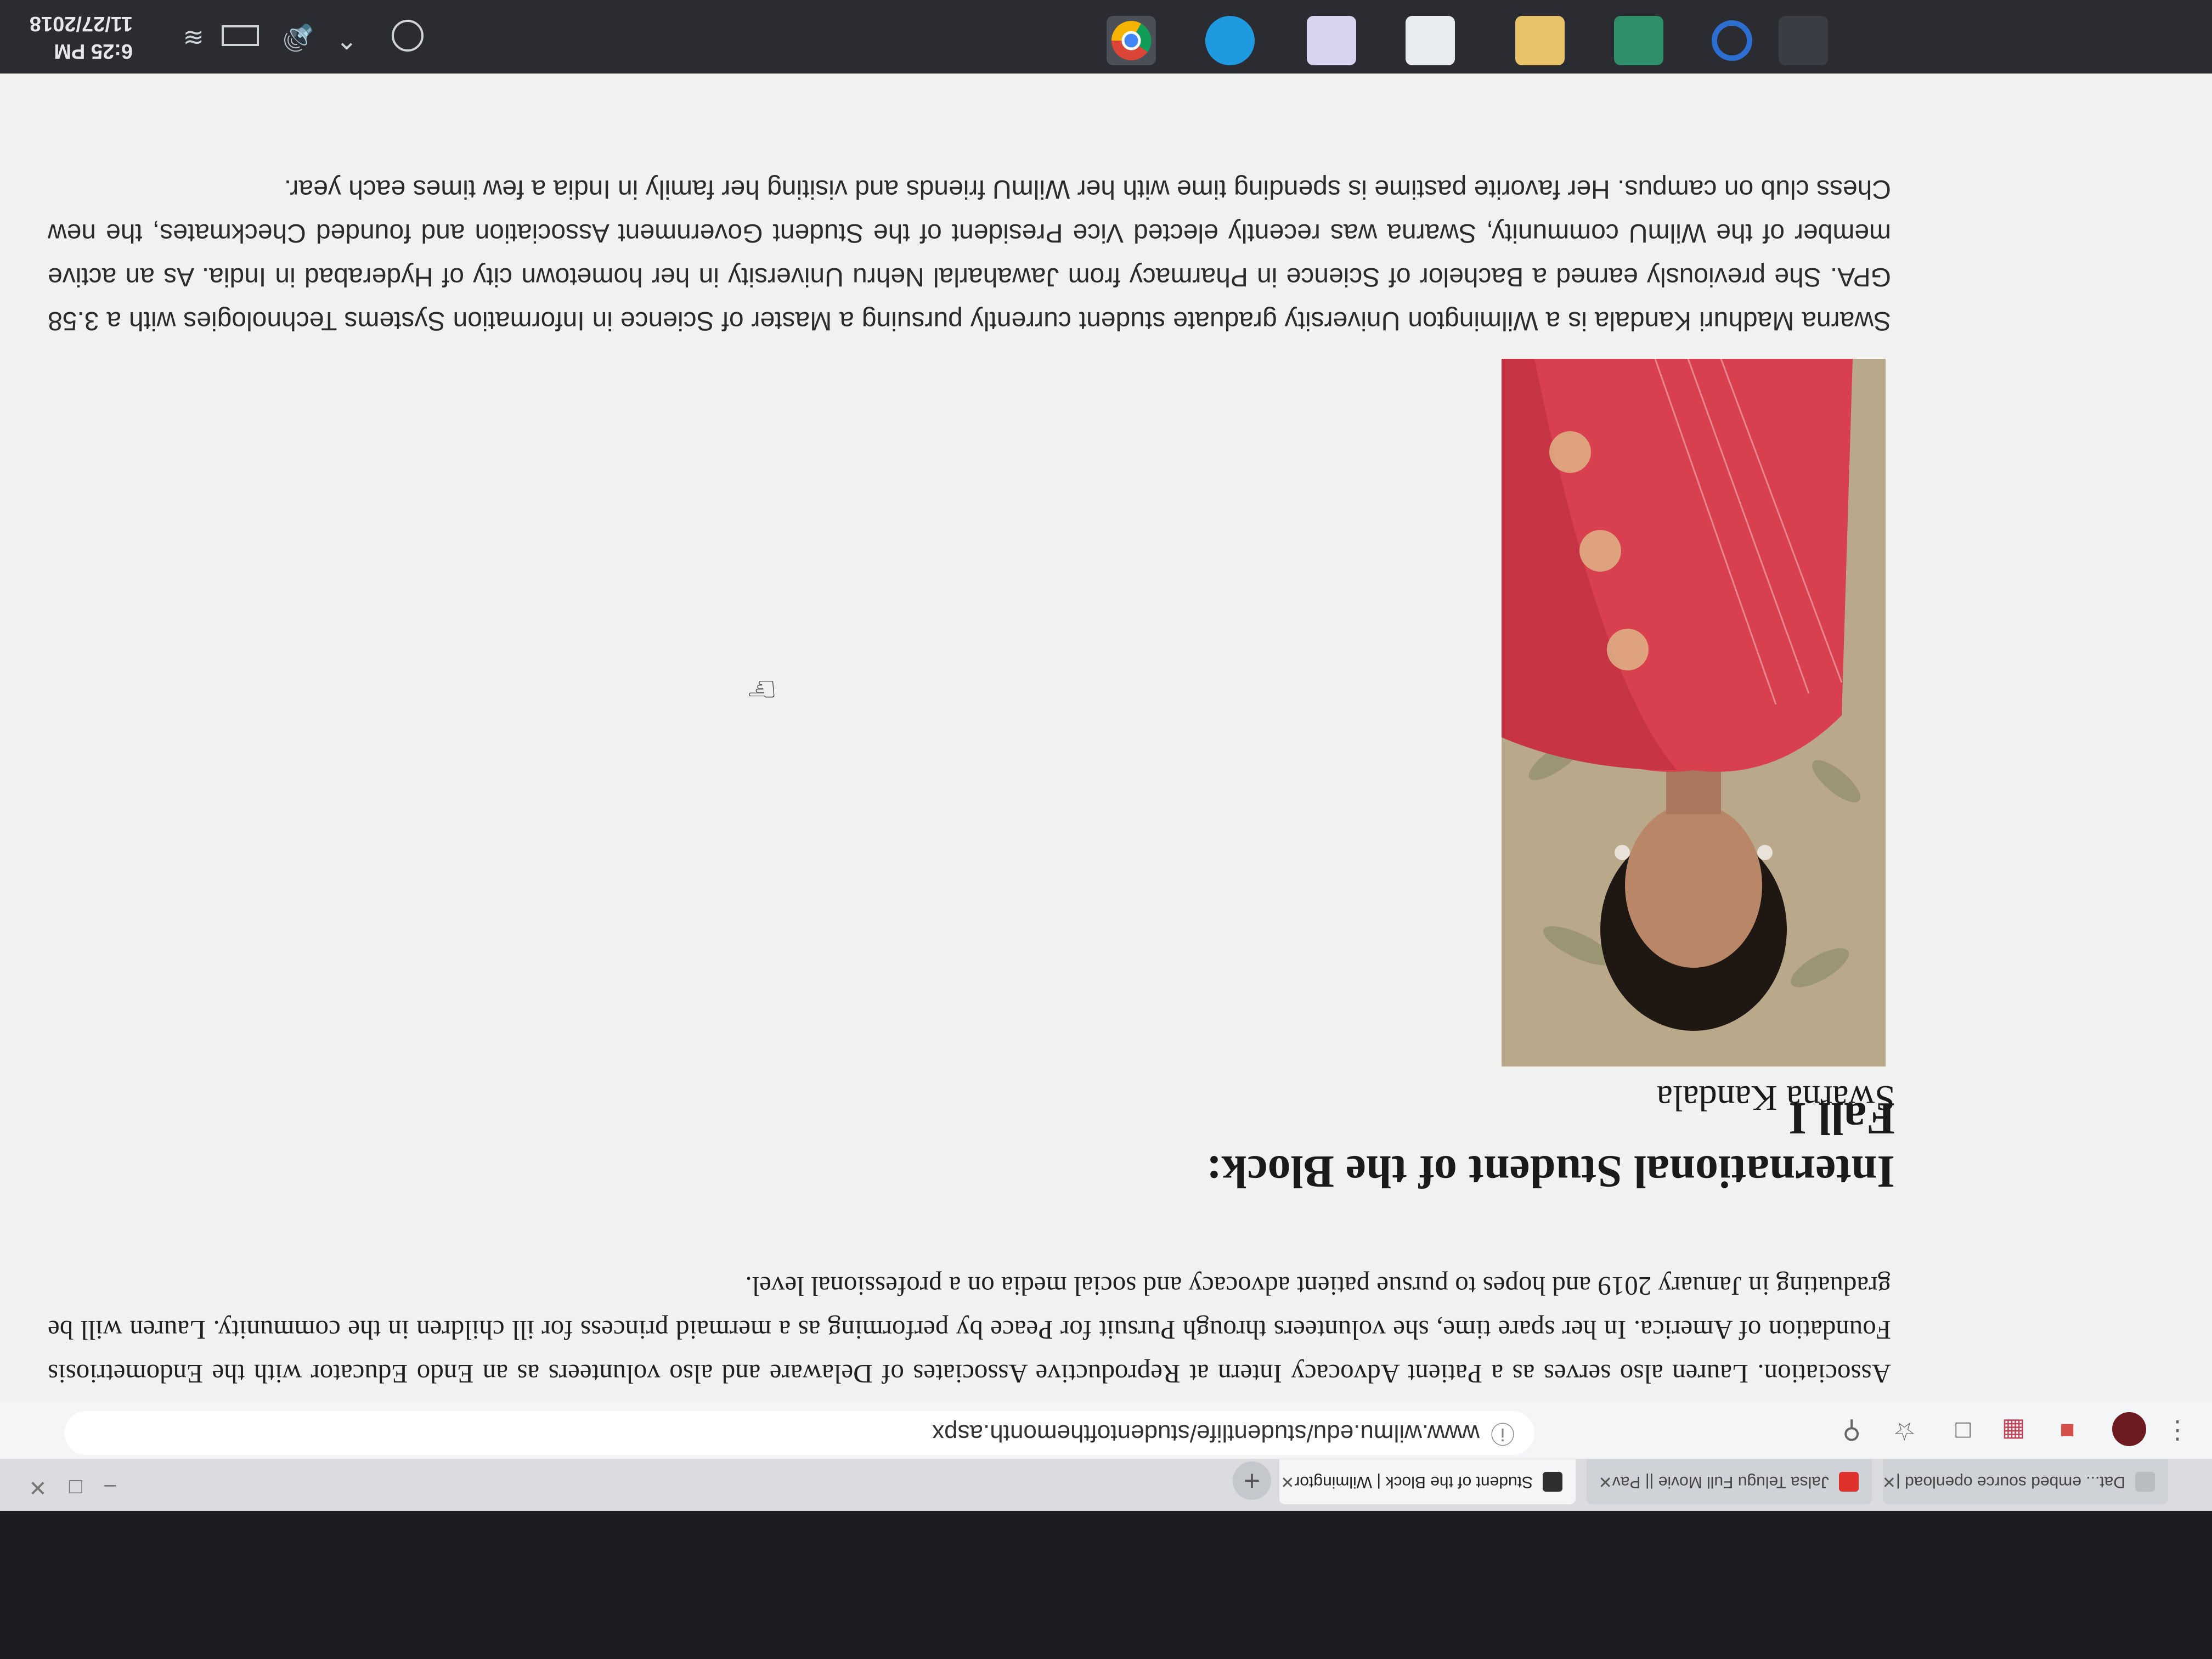 The height and width of the screenshot is (1659, 2212). What do you see at coordinates (1849, 1482) in the screenshot?
I see `youtube-icon` at bounding box center [1849, 1482].